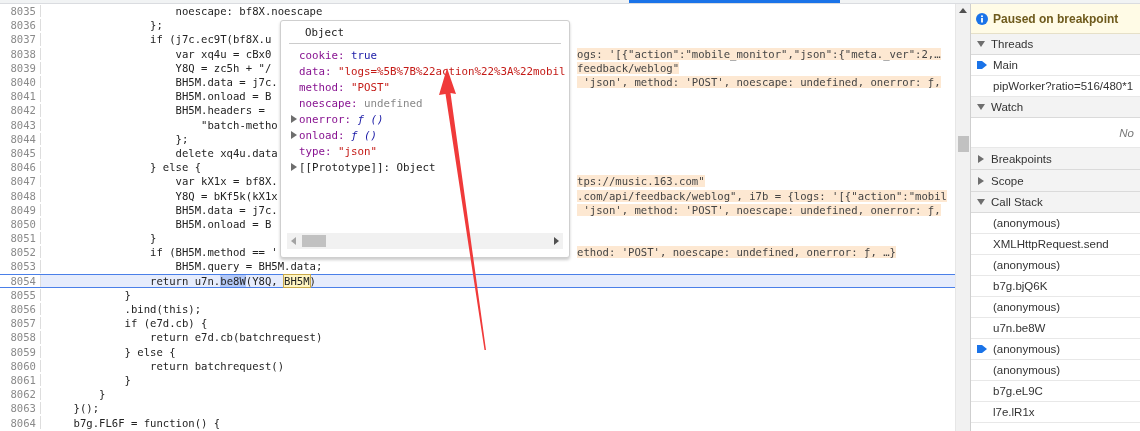  Describe the element at coordinates (1055, 44) in the screenshot. I see `section-header: Threads` at that location.